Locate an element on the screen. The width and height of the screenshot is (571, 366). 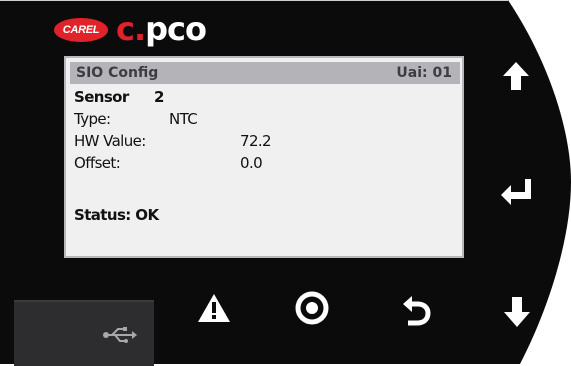
enter-icon is located at coordinates (516, 192).